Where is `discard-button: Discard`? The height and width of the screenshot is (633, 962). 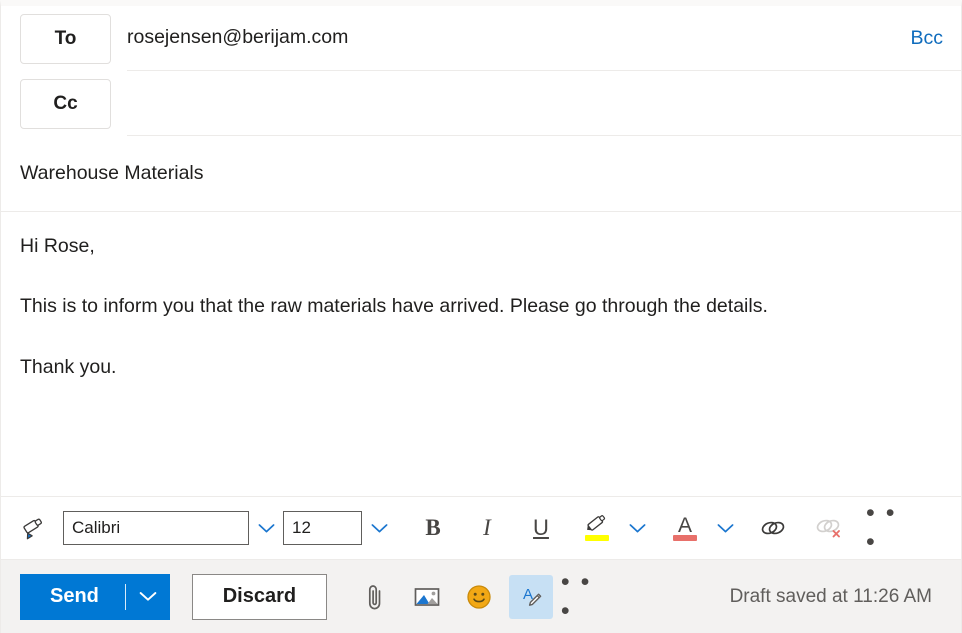 discard-button: Discard is located at coordinates (259, 596).